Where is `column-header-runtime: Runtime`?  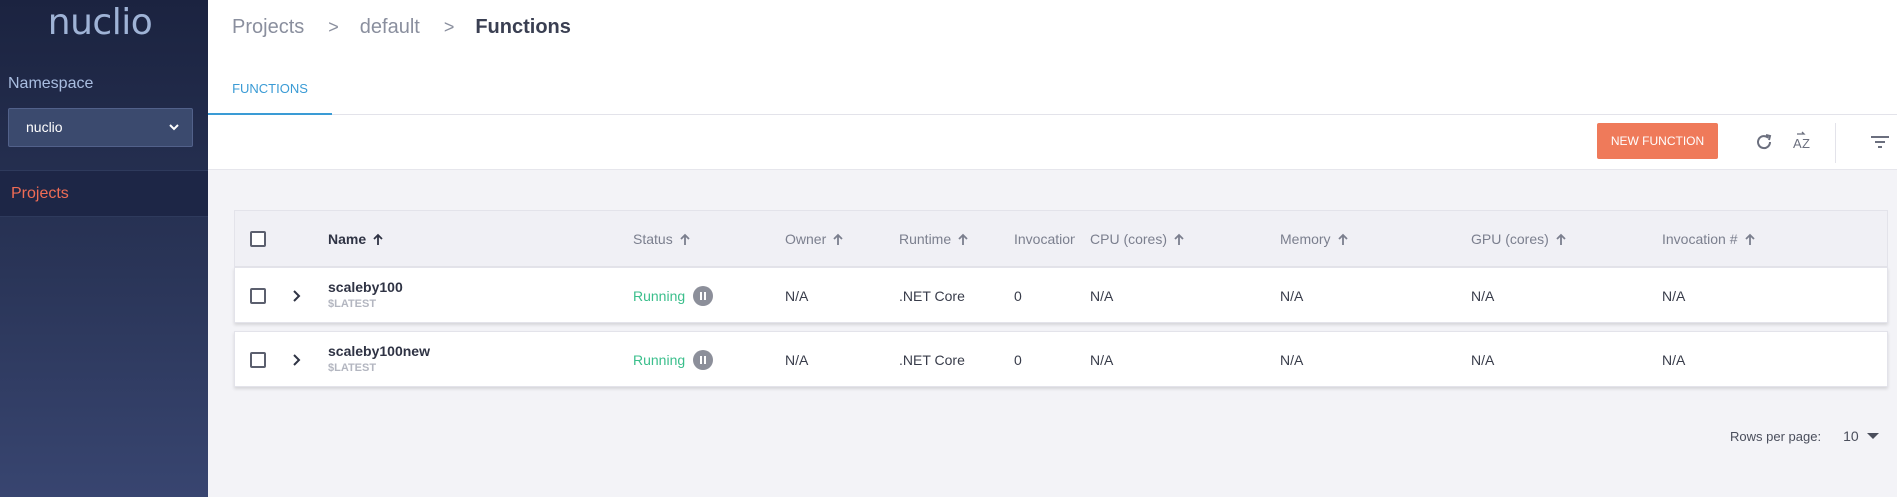 column-header-runtime: Runtime is located at coordinates (934, 239).